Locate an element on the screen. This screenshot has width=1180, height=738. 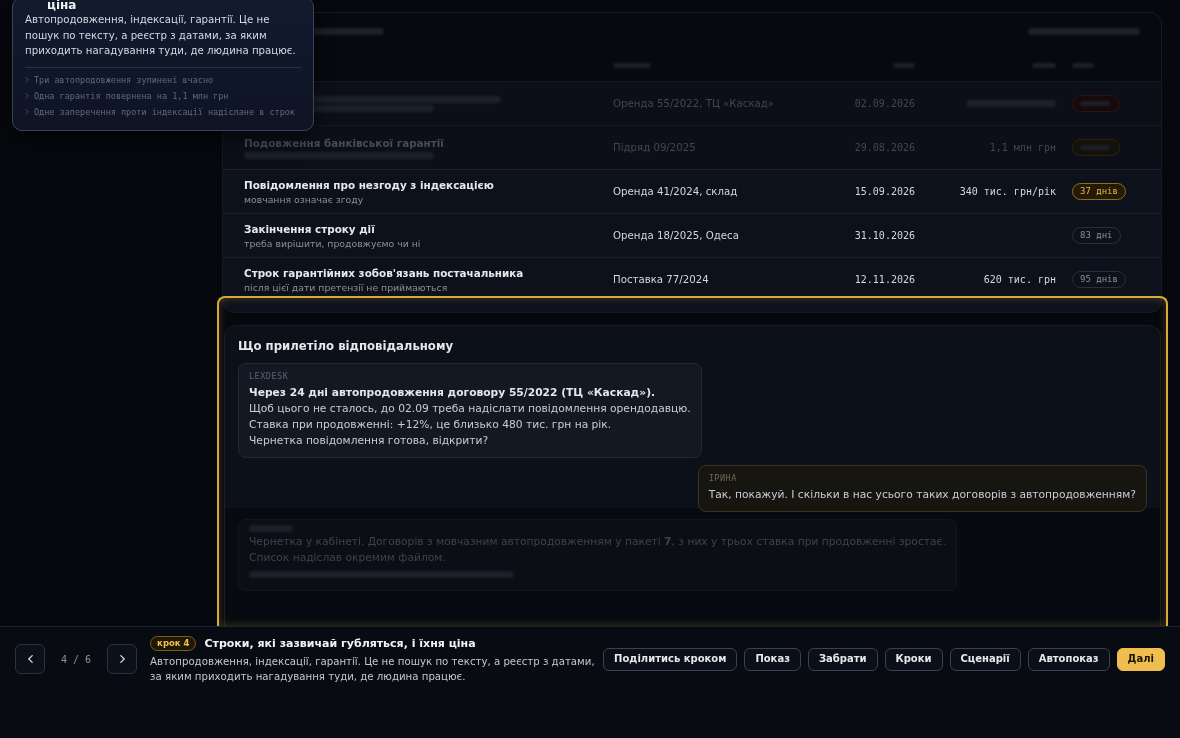
message-text: Чернетка повідомлення готова, відкрити? is located at coordinates (369, 441).